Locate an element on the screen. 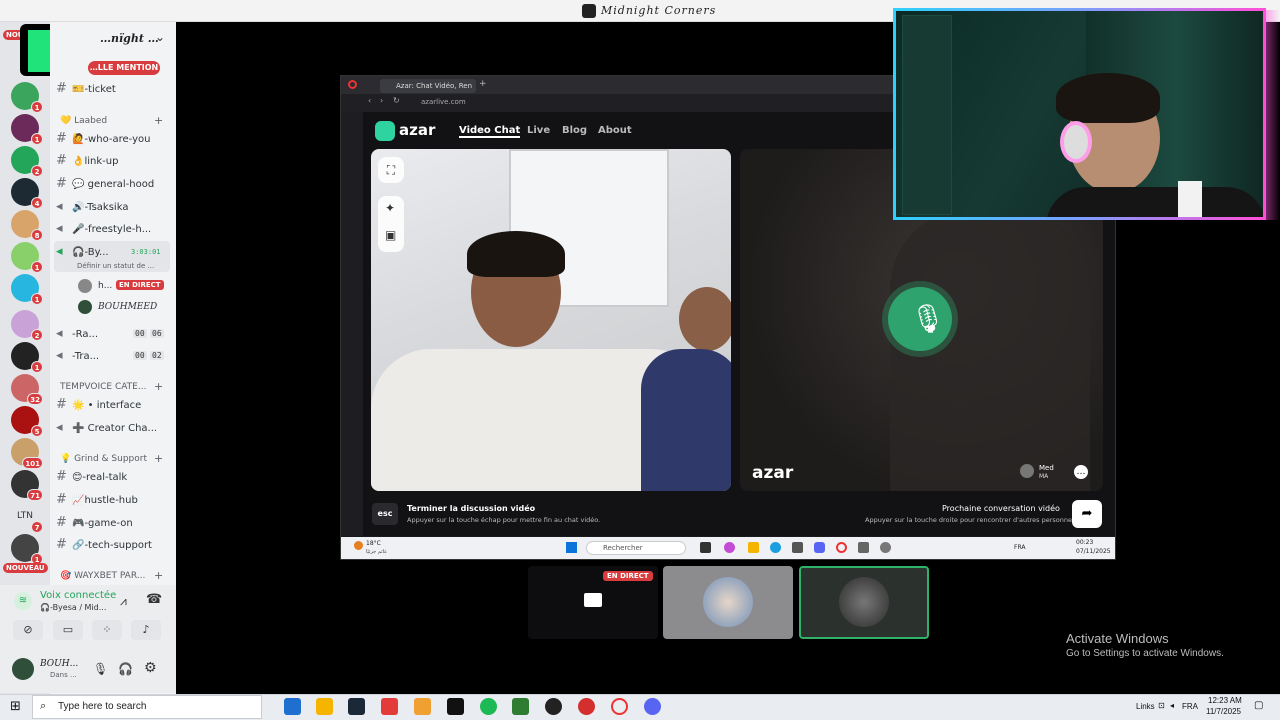 The height and width of the screenshot is (720, 1280). settings-icon is located at coordinates (885, 547).